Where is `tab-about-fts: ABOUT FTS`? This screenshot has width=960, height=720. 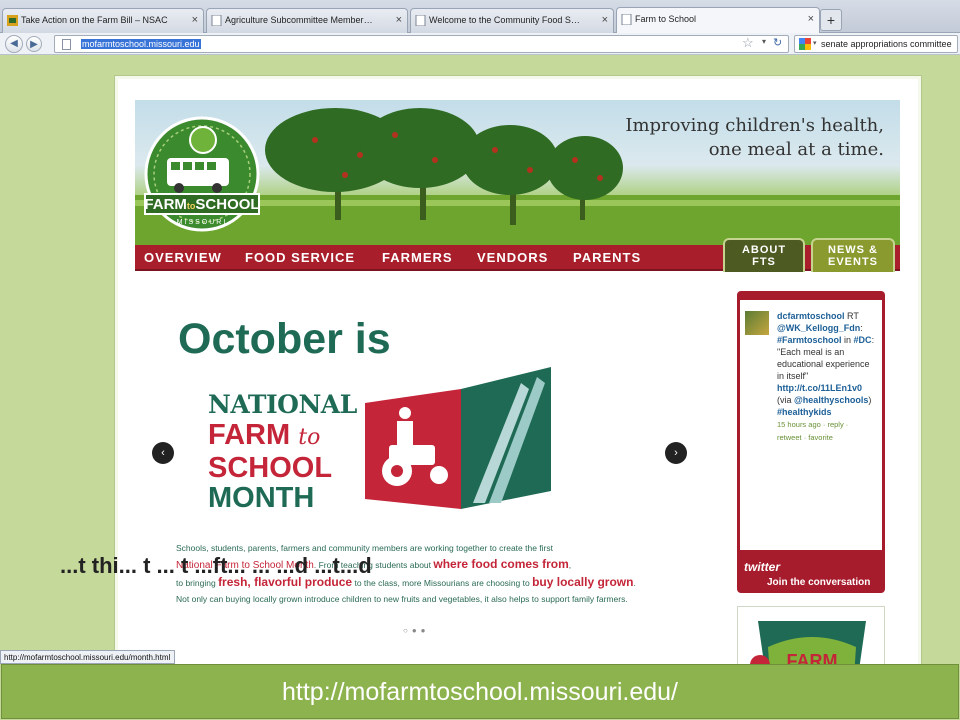 tab-about-fts: ABOUT FTS is located at coordinates (764, 255).